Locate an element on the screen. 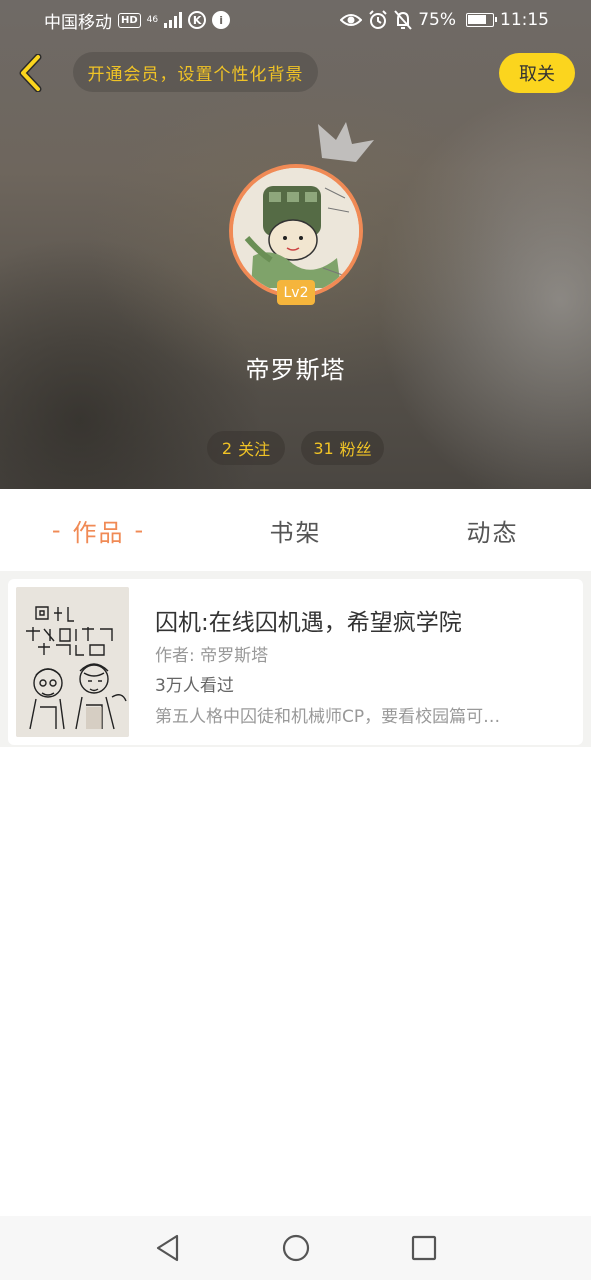  eye-icon is located at coordinates (351, 20).